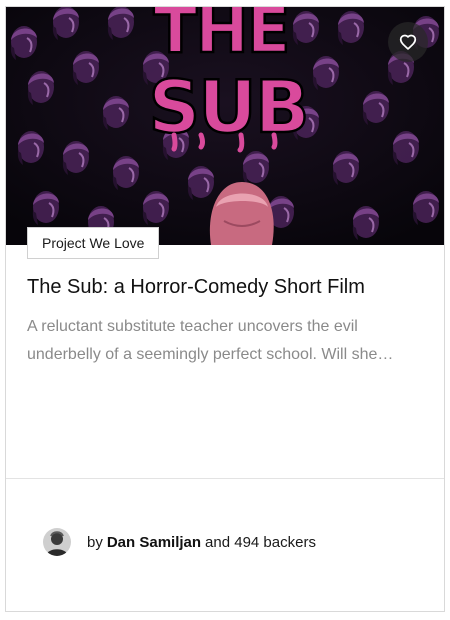 The height and width of the screenshot is (620, 450). What do you see at coordinates (232, 287) in the screenshot?
I see `project-title: The Sub: a Horror-Comedy Short Film` at bounding box center [232, 287].